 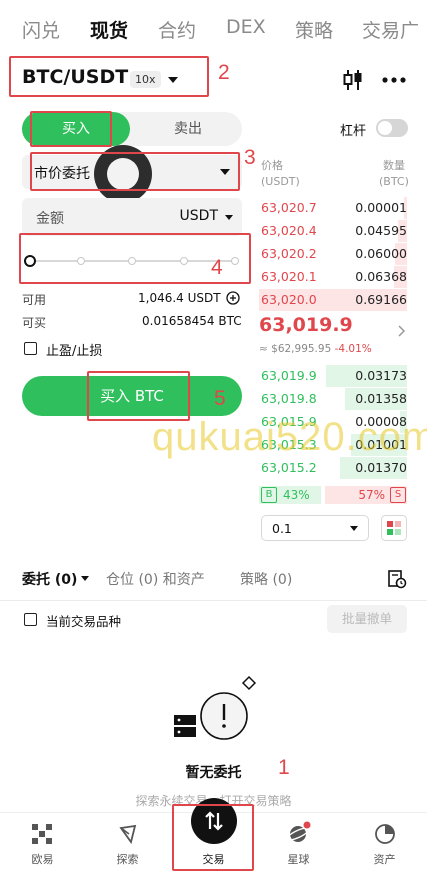 I want to click on ask-price: 63,020.7, so click(x=289, y=207).